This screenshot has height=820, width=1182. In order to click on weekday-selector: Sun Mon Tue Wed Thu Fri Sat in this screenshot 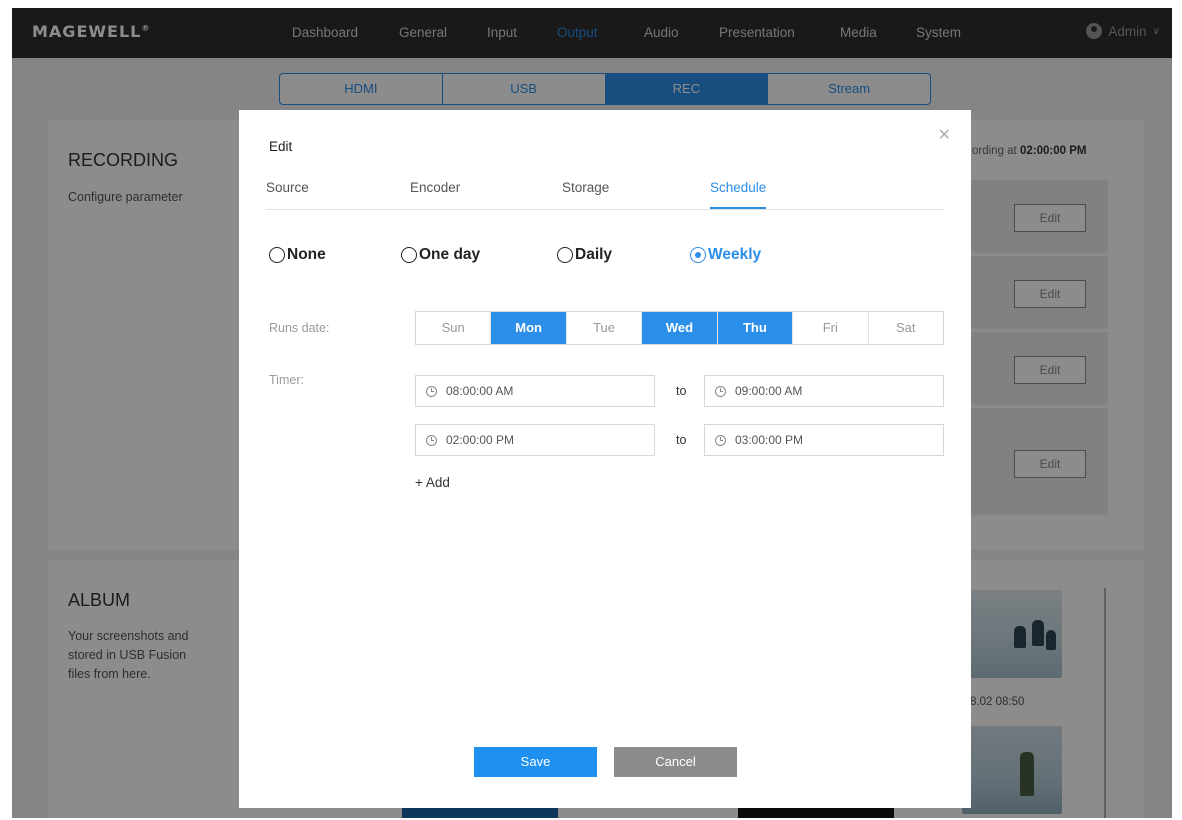, I will do `click(679, 328)`.